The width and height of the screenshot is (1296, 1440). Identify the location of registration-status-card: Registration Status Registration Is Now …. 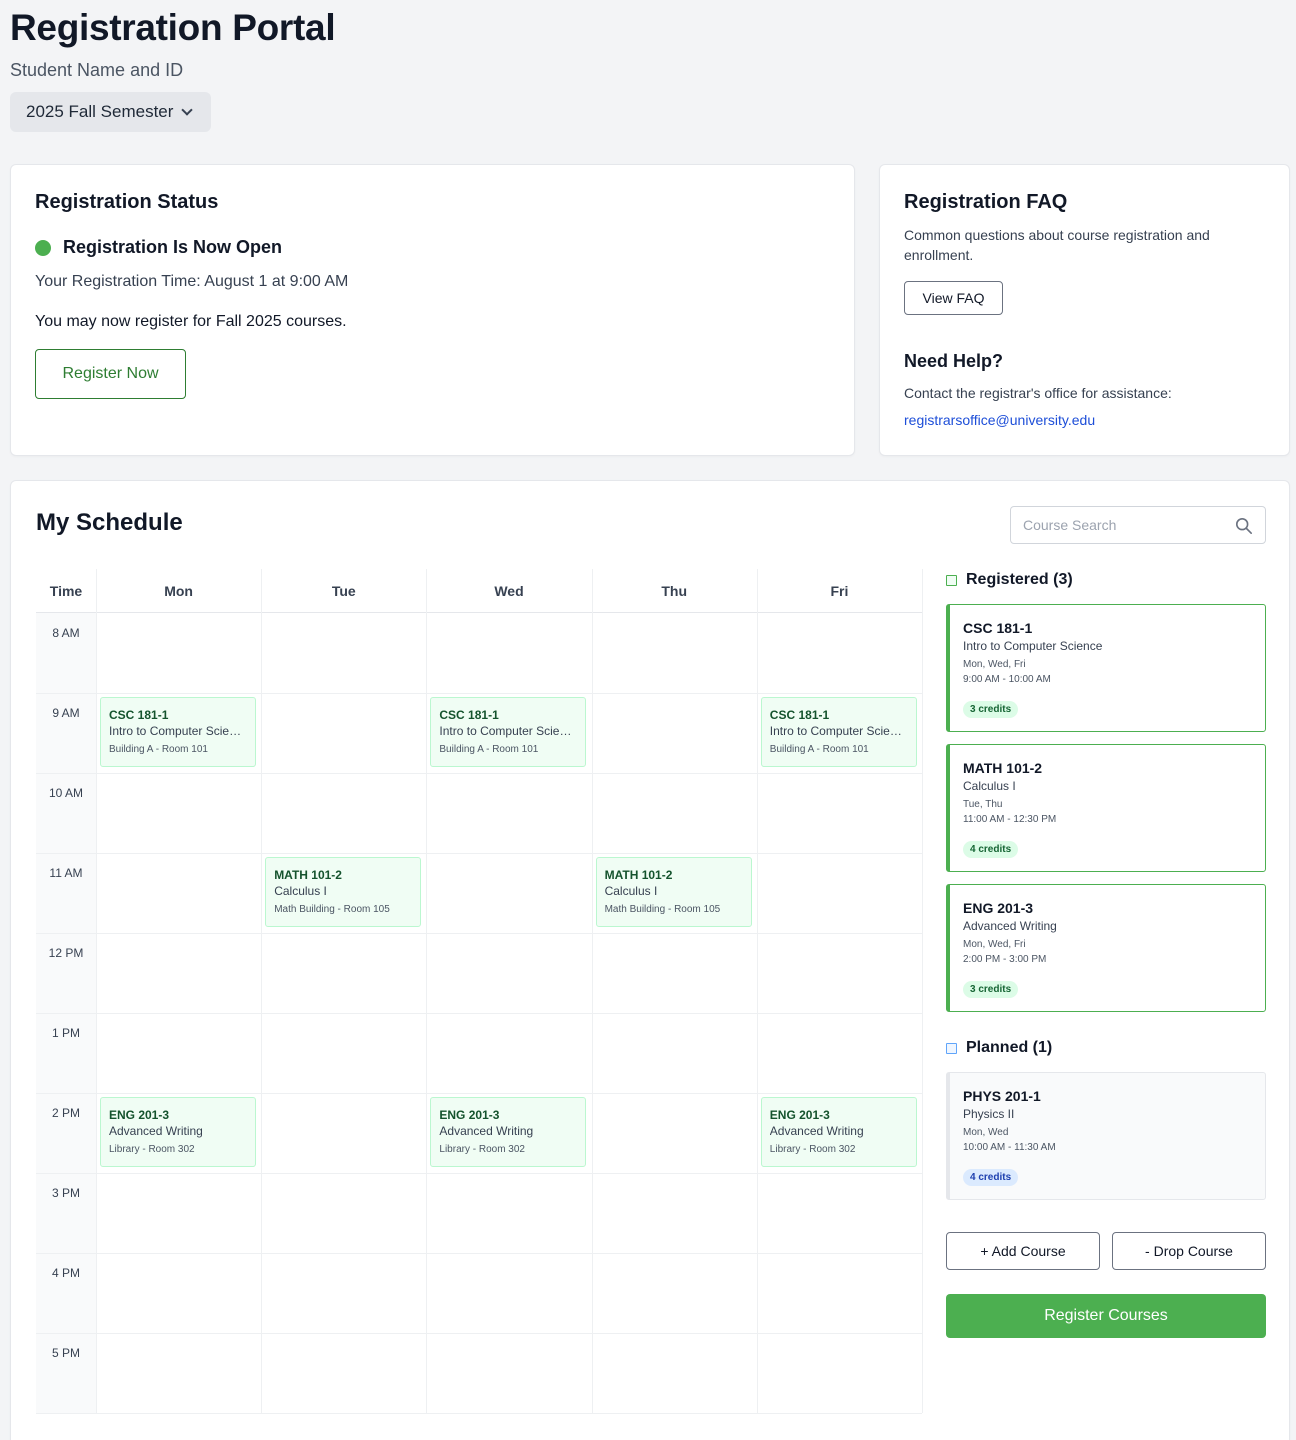
(432, 310).